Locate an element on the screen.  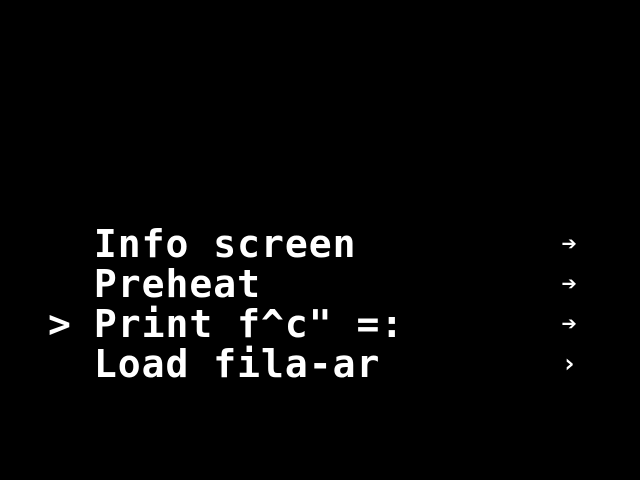
menu-item-info-screen: Info screen ➔ is located at coordinates (318, 244).